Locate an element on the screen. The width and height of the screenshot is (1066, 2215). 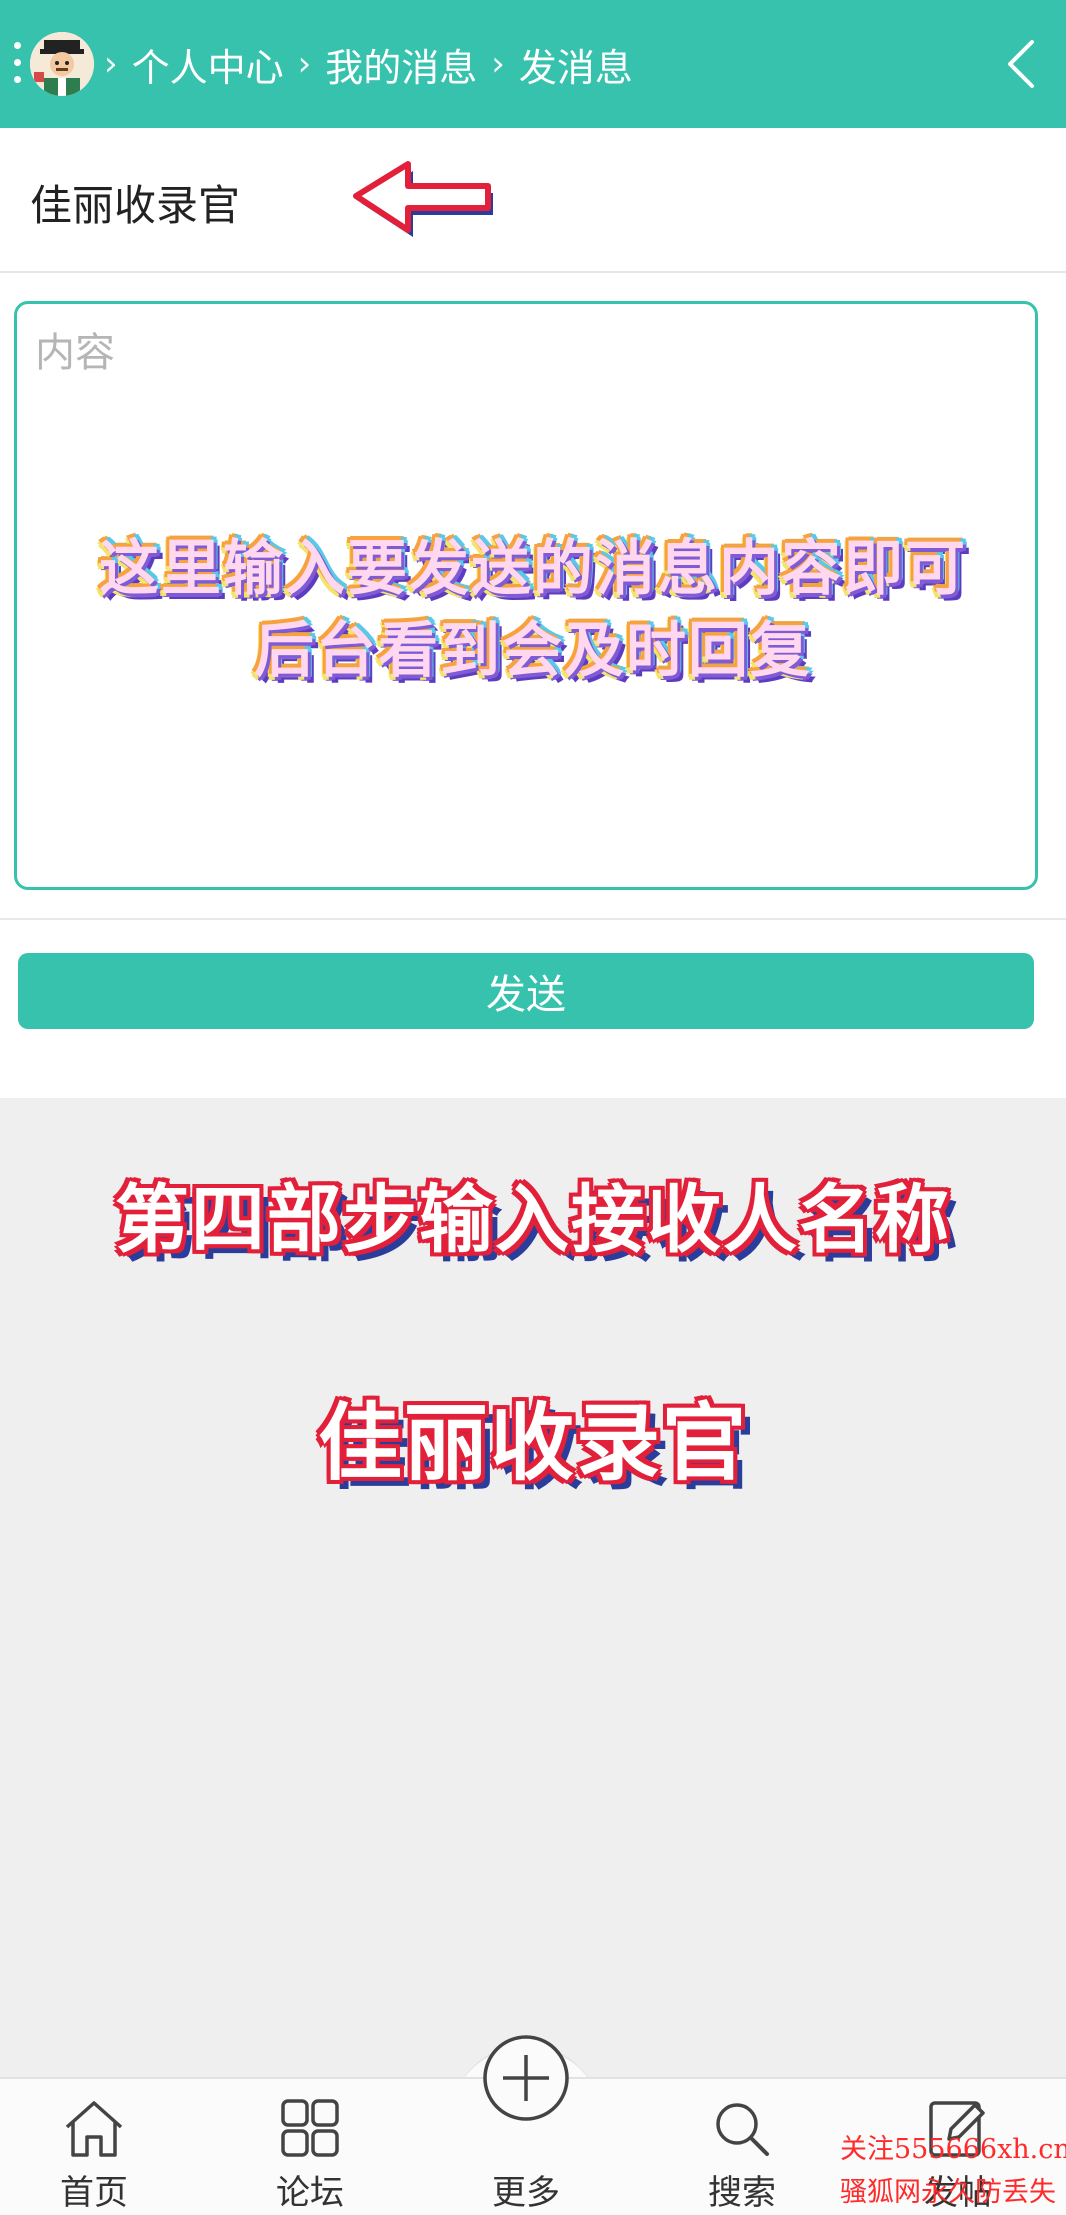
avatar is located at coordinates (62, 64).